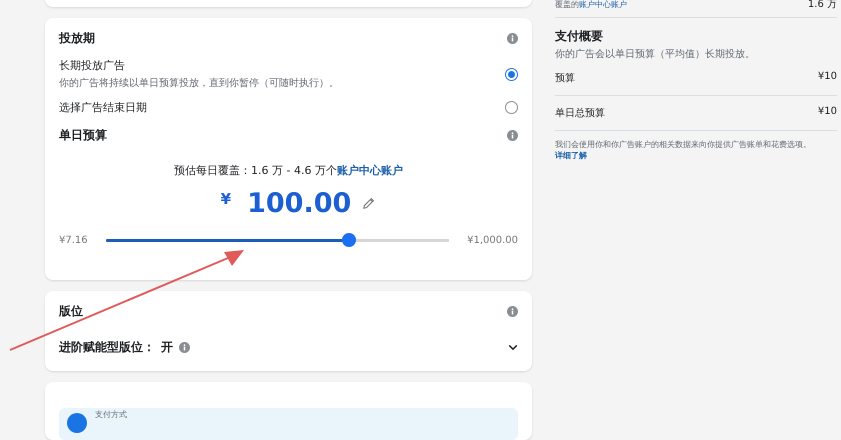 Image resolution: width=841 pixels, height=440 pixels. I want to click on slider-thumb, so click(349, 240).